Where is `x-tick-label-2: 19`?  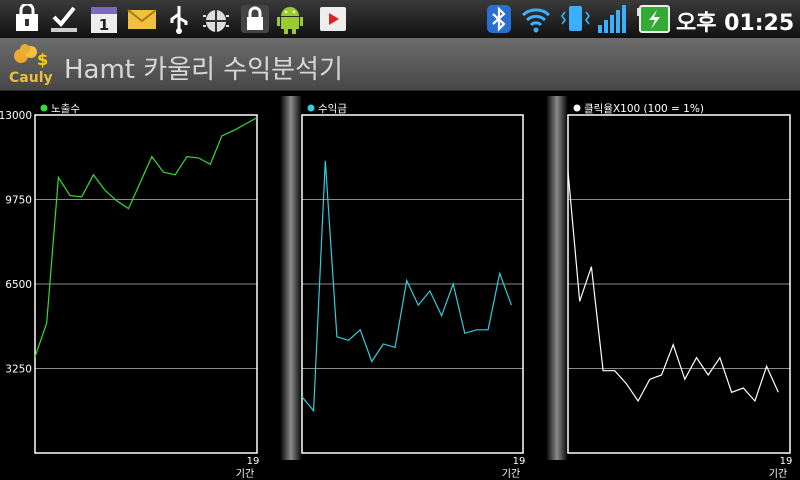 x-tick-label-2: 19 is located at coordinates (519, 461).